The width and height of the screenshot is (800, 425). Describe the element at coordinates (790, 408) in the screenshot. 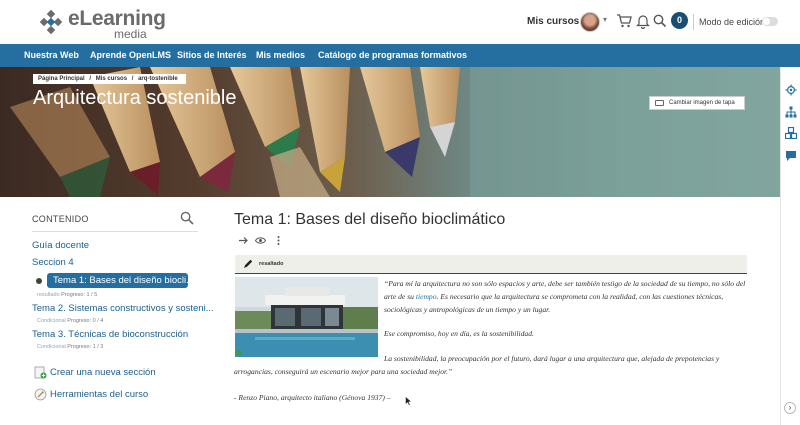

I see `chevron-right-icon: ›` at that location.